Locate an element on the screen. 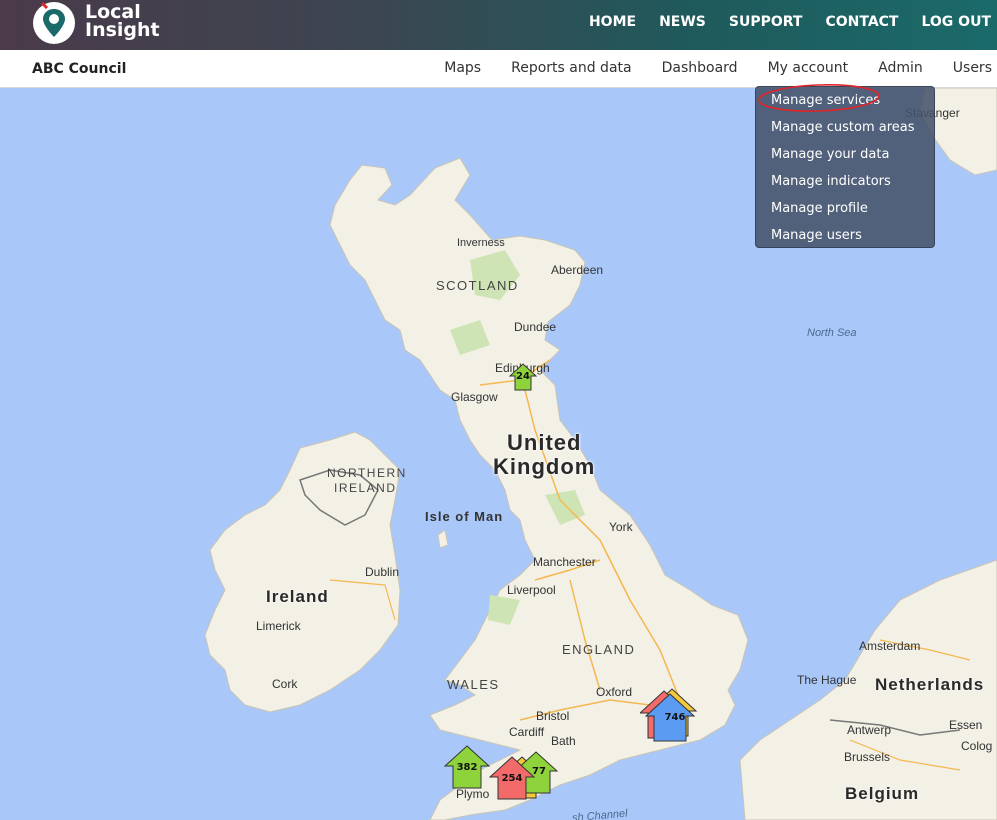  label-bristol: Bristol is located at coordinates (553, 716).